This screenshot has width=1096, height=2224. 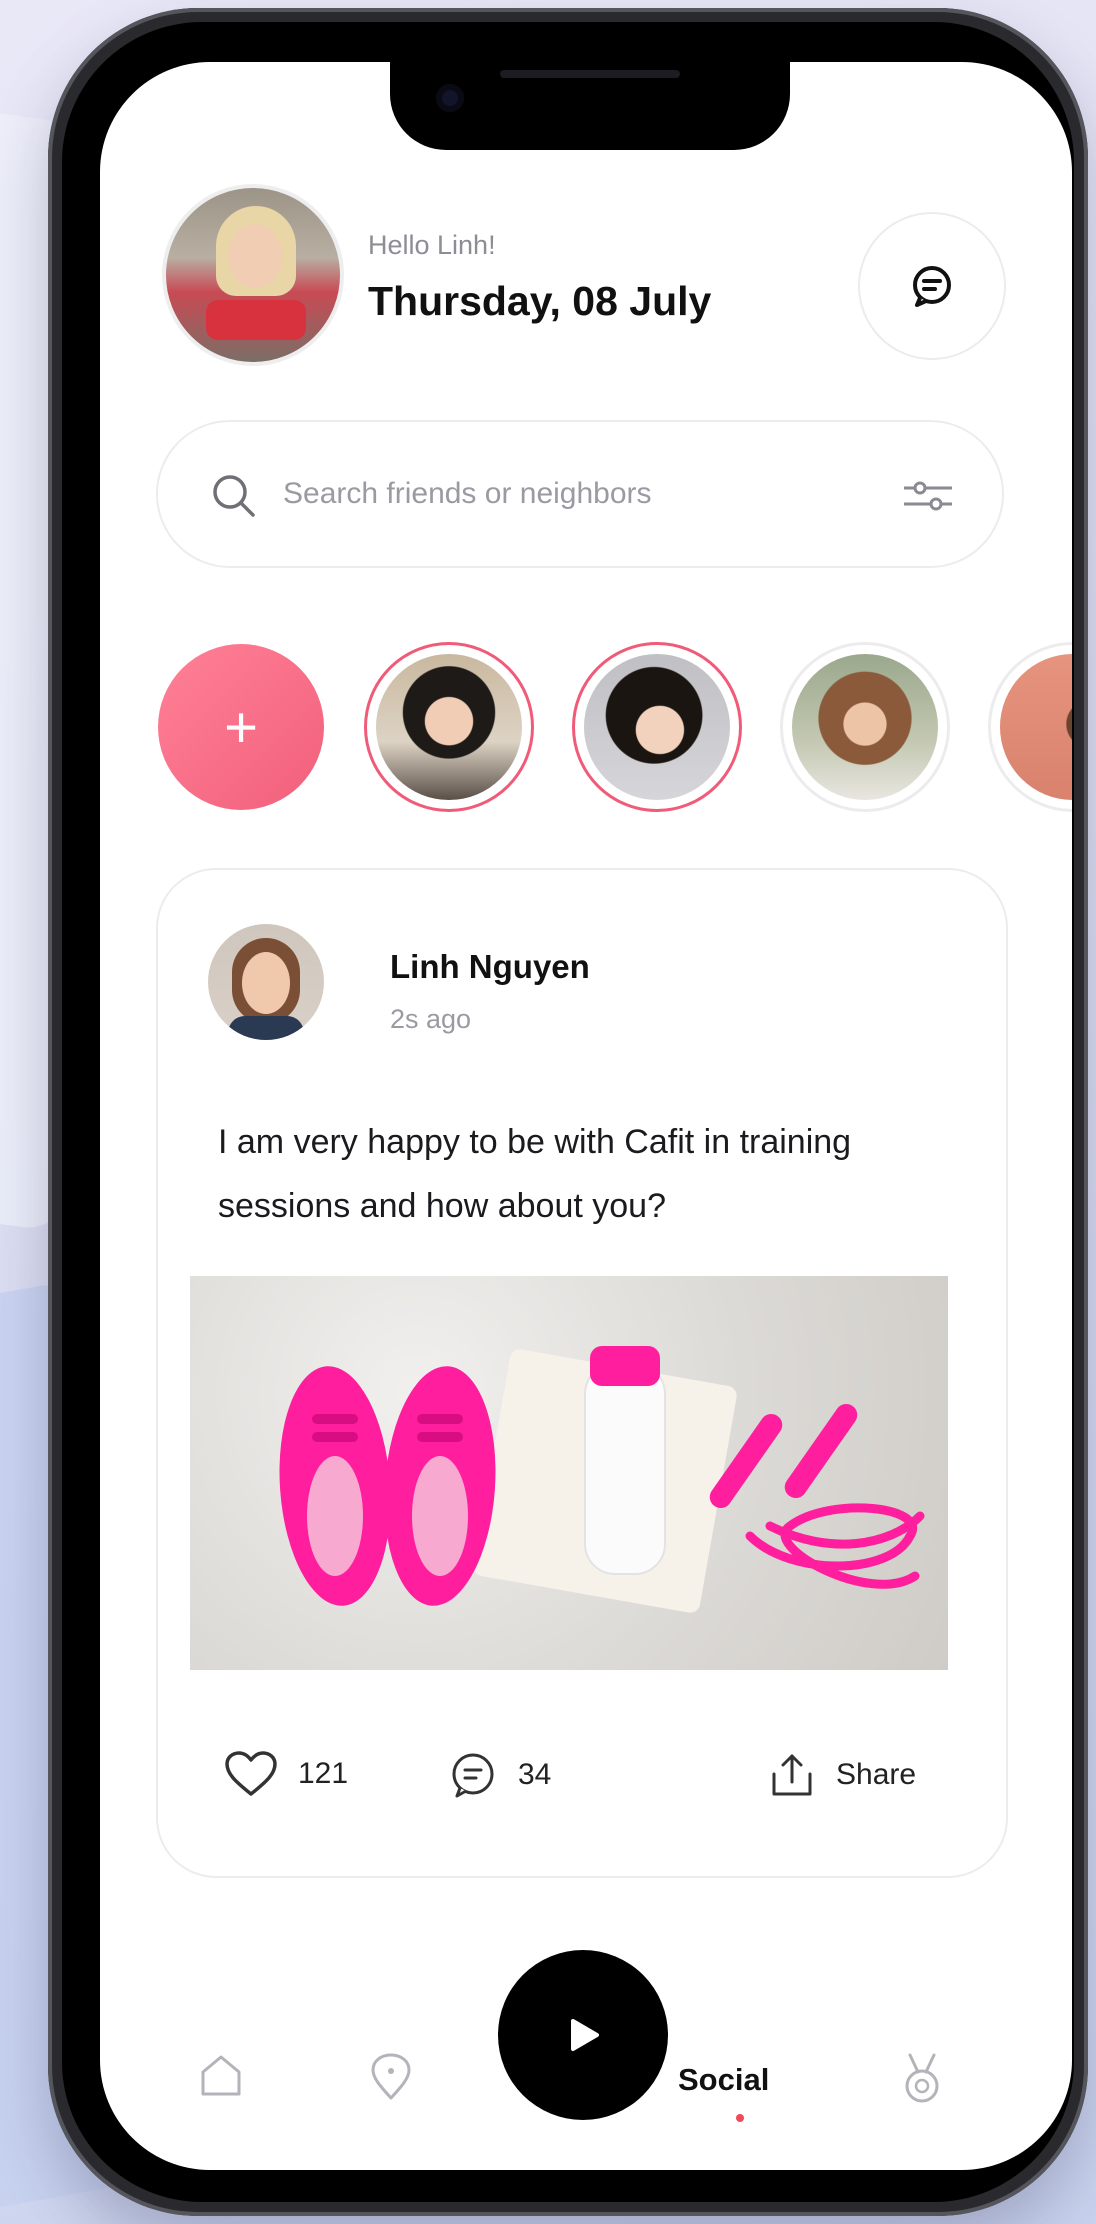 What do you see at coordinates (723, 2080) in the screenshot?
I see `nav-item-social: Social` at bounding box center [723, 2080].